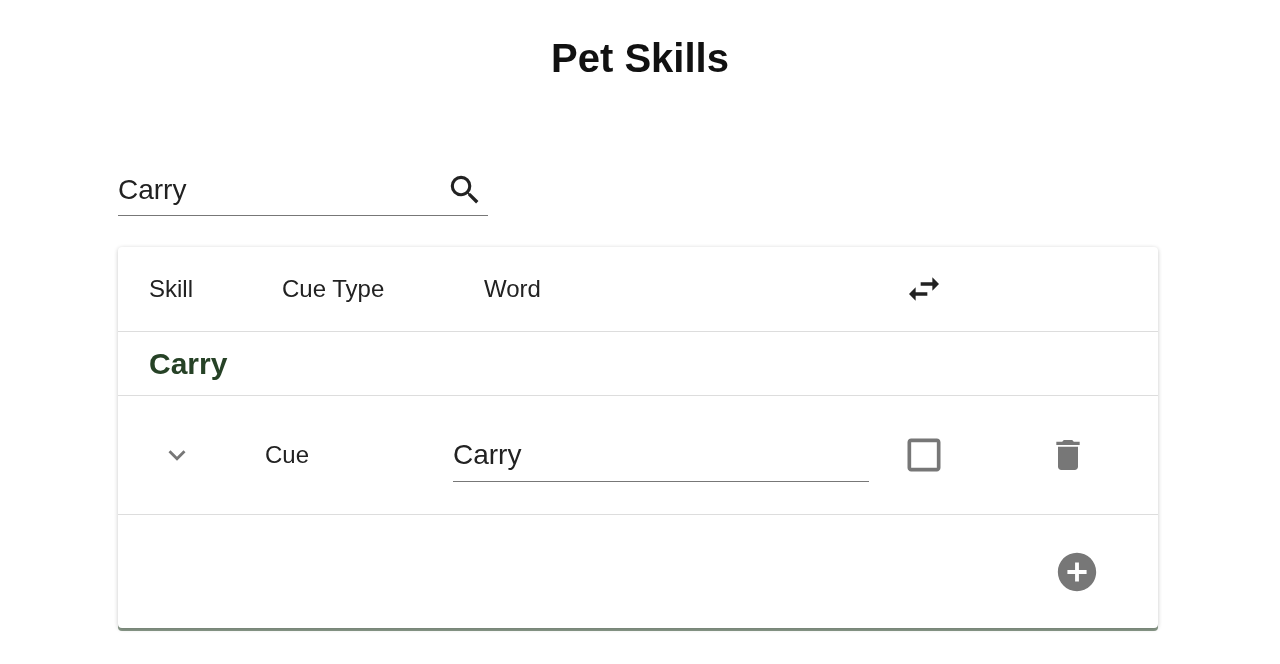  I want to click on word-field: Carry, so click(661, 455).